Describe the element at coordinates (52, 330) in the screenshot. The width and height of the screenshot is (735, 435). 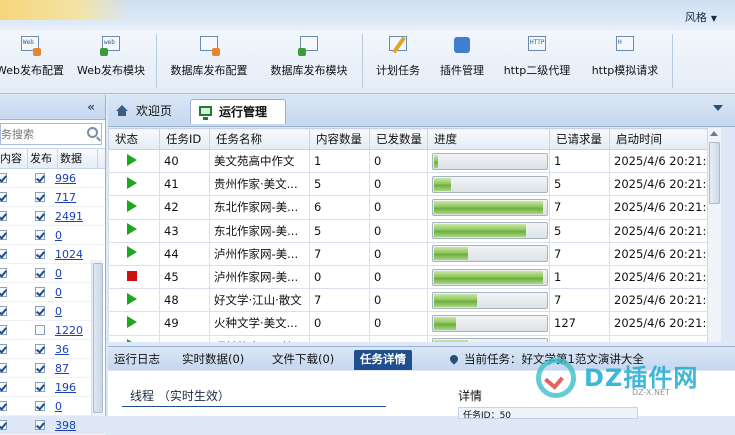
I see `left-row: 1220` at that location.